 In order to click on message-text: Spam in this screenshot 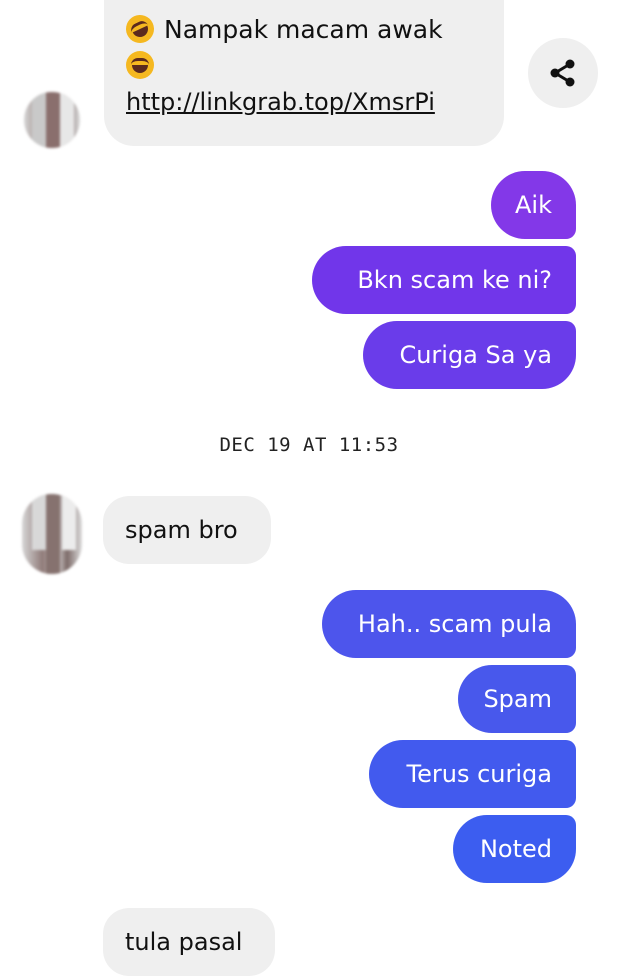, I will do `click(517, 699)`.